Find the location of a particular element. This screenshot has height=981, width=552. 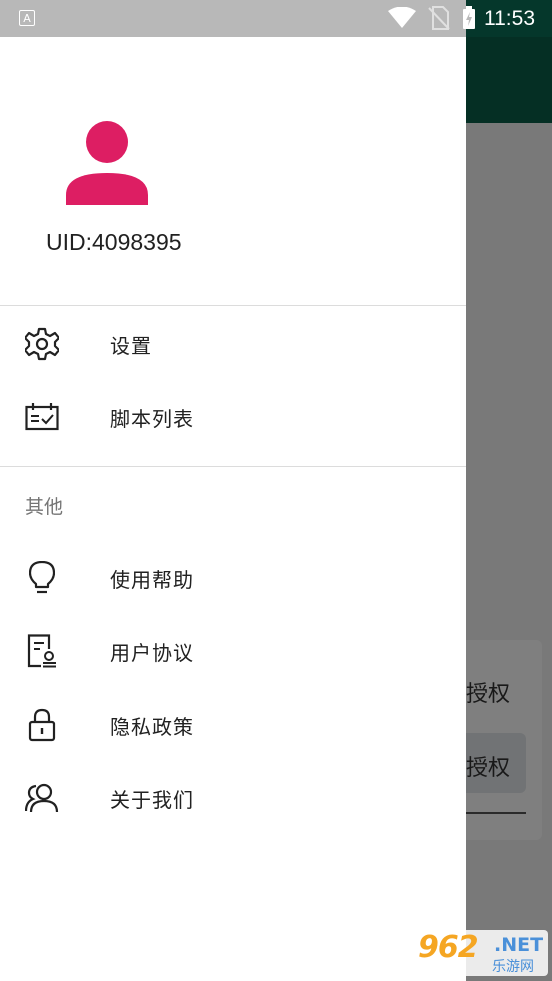

status-icons is located at coordinates (432, 20).